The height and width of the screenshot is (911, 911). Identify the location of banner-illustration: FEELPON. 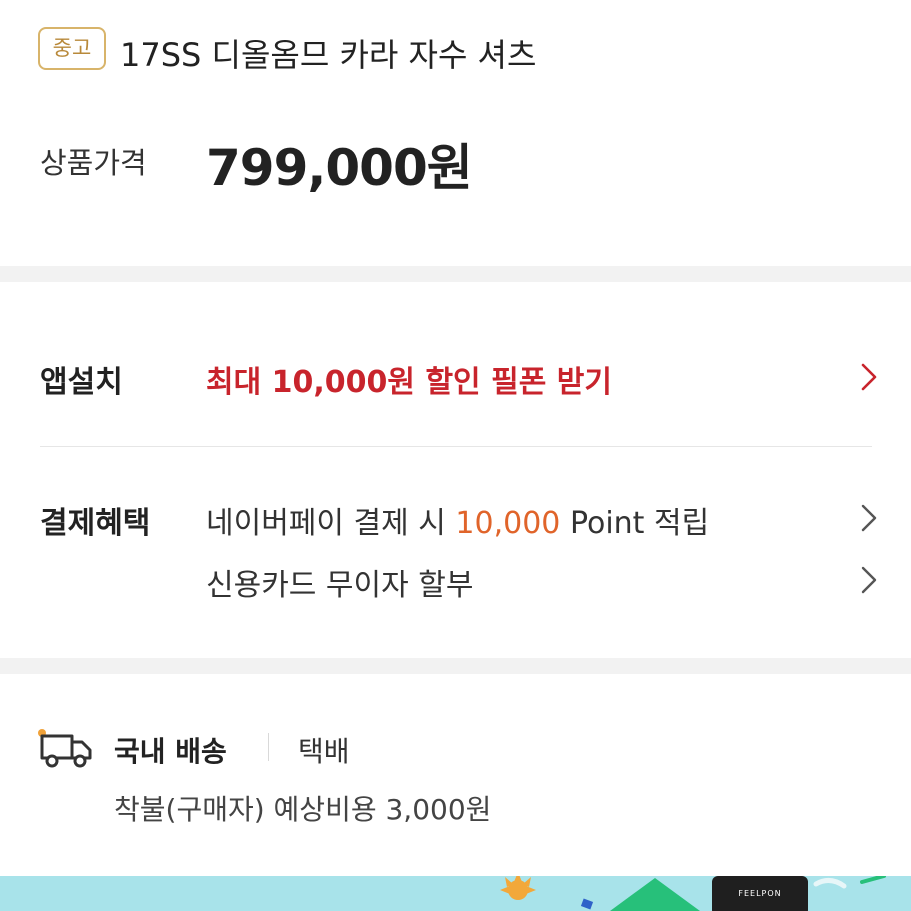
(693, 893).